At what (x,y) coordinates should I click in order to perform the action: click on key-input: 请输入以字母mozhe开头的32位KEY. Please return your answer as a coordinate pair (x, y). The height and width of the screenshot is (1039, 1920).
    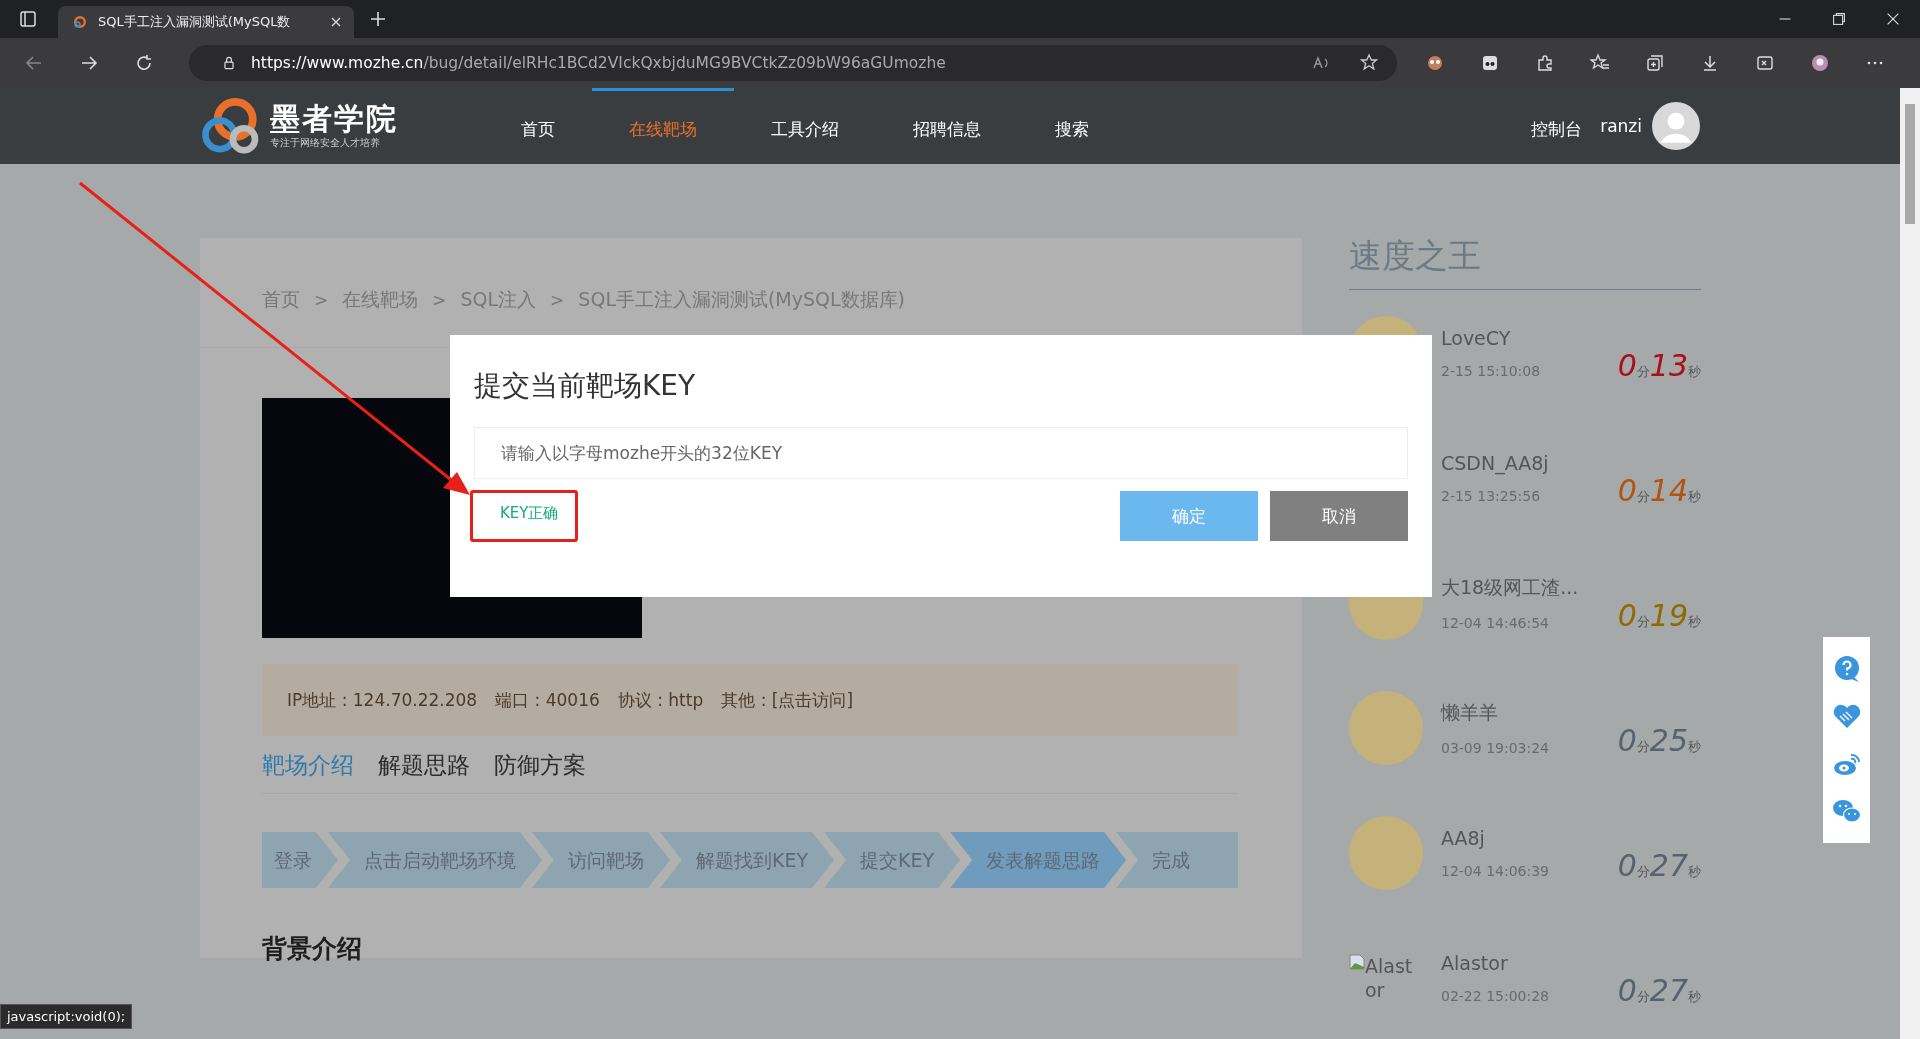
    Looking at the image, I should click on (941, 453).